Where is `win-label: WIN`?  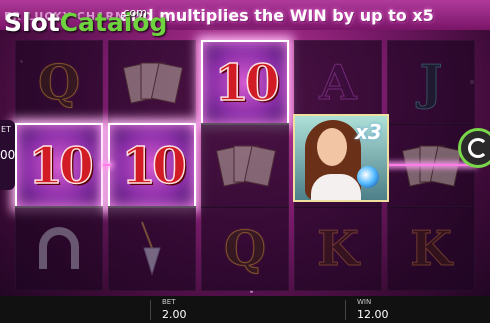 win-label: WIN is located at coordinates (364, 302).